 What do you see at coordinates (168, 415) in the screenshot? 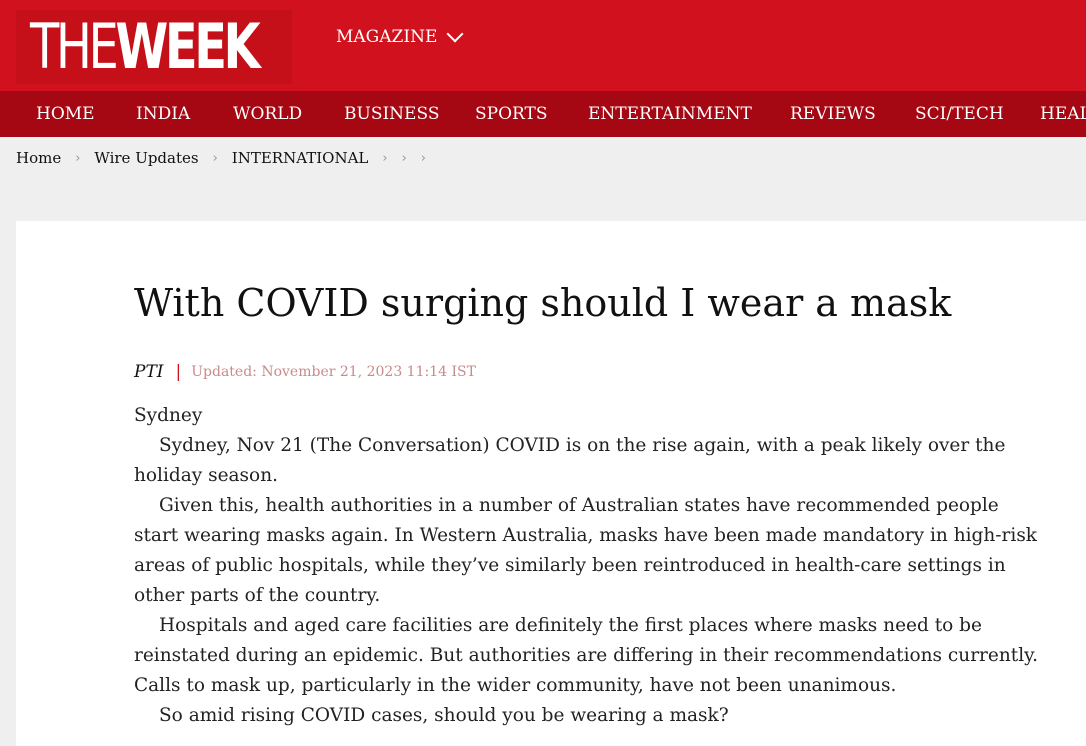
I see `article-dateline: Sydney` at bounding box center [168, 415].